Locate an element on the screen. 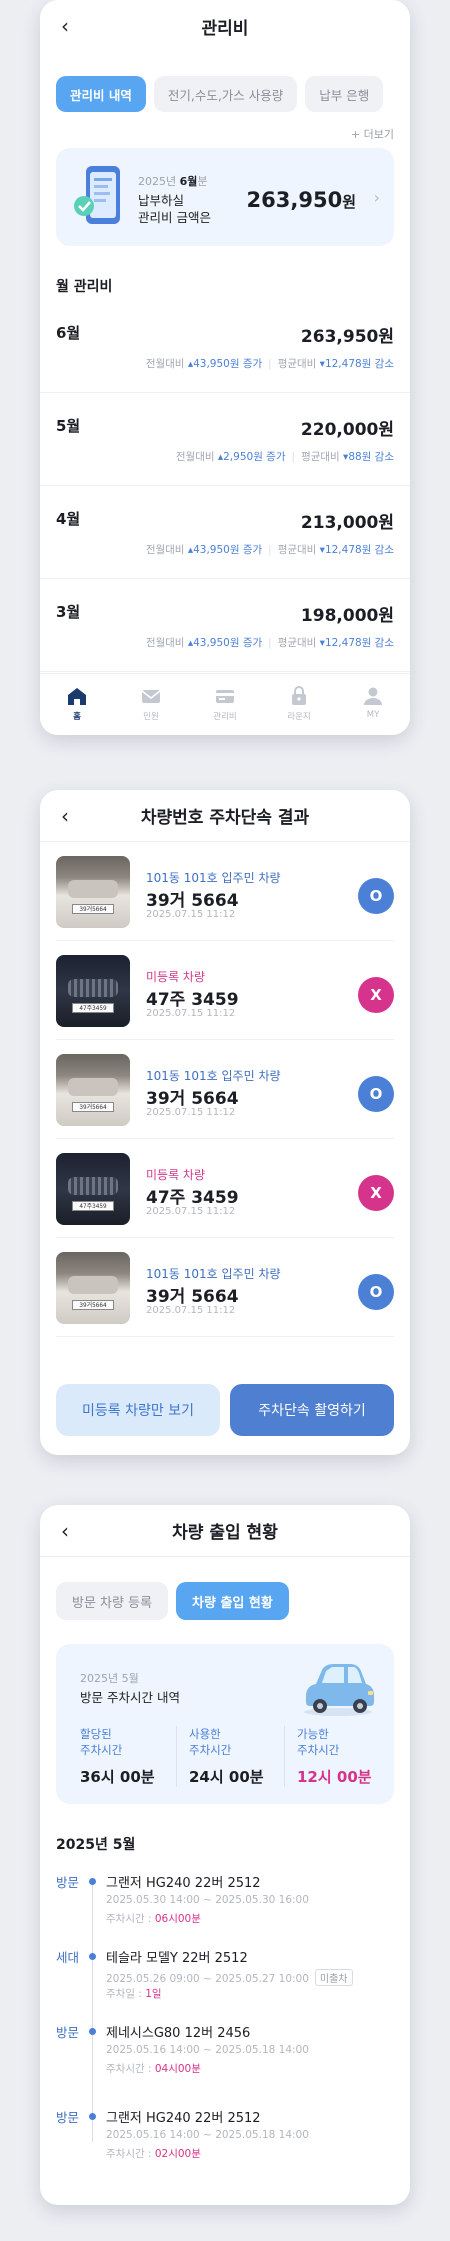  entry-vehicle: 제네시스G80 12버 2456 is located at coordinates (178, 2033).